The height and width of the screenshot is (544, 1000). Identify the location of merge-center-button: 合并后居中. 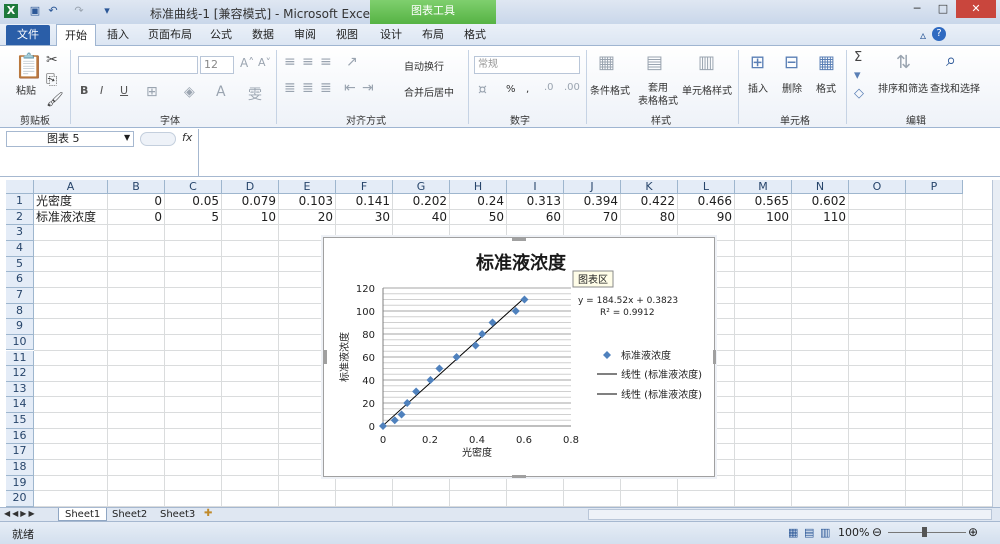
(429, 91).